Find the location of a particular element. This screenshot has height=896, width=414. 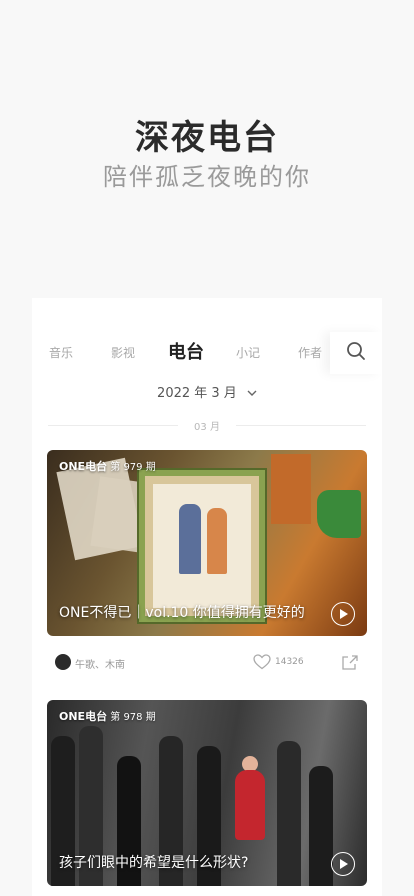

date-picker: 2022 年 3 月 is located at coordinates (207, 391).